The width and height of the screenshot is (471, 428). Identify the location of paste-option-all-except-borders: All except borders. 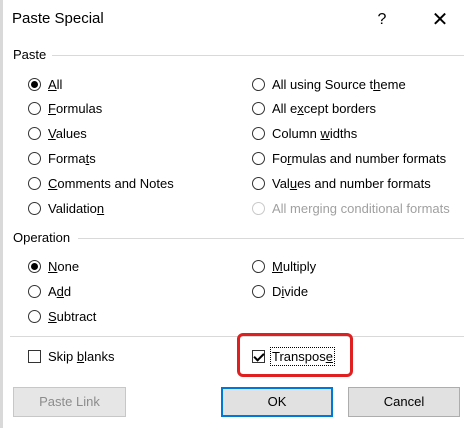
(314, 108).